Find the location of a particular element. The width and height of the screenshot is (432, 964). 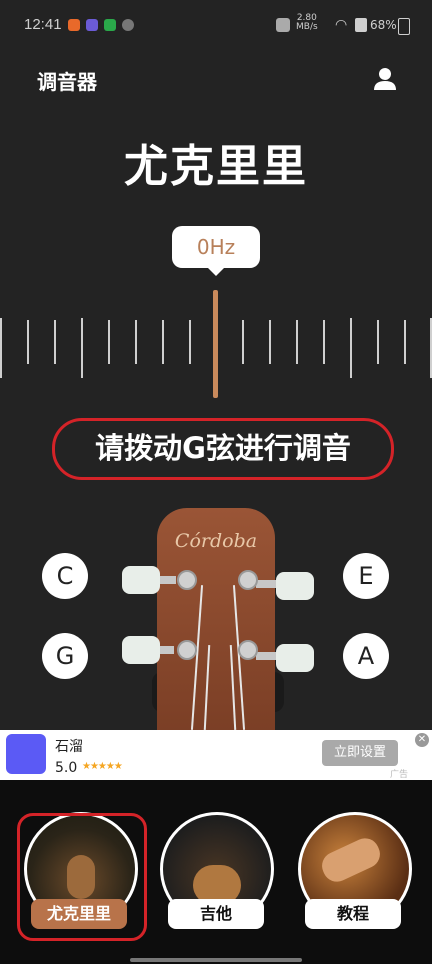

tab-tutorial: 教程 is located at coordinates (353, 914).